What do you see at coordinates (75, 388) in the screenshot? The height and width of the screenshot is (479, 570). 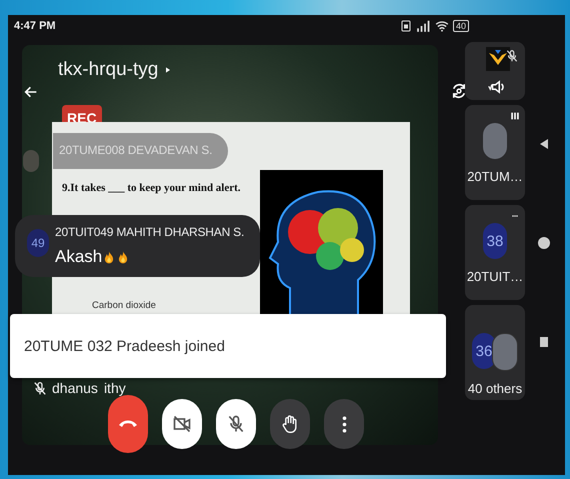 I see `presenter-name: dhanus` at bounding box center [75, 388].